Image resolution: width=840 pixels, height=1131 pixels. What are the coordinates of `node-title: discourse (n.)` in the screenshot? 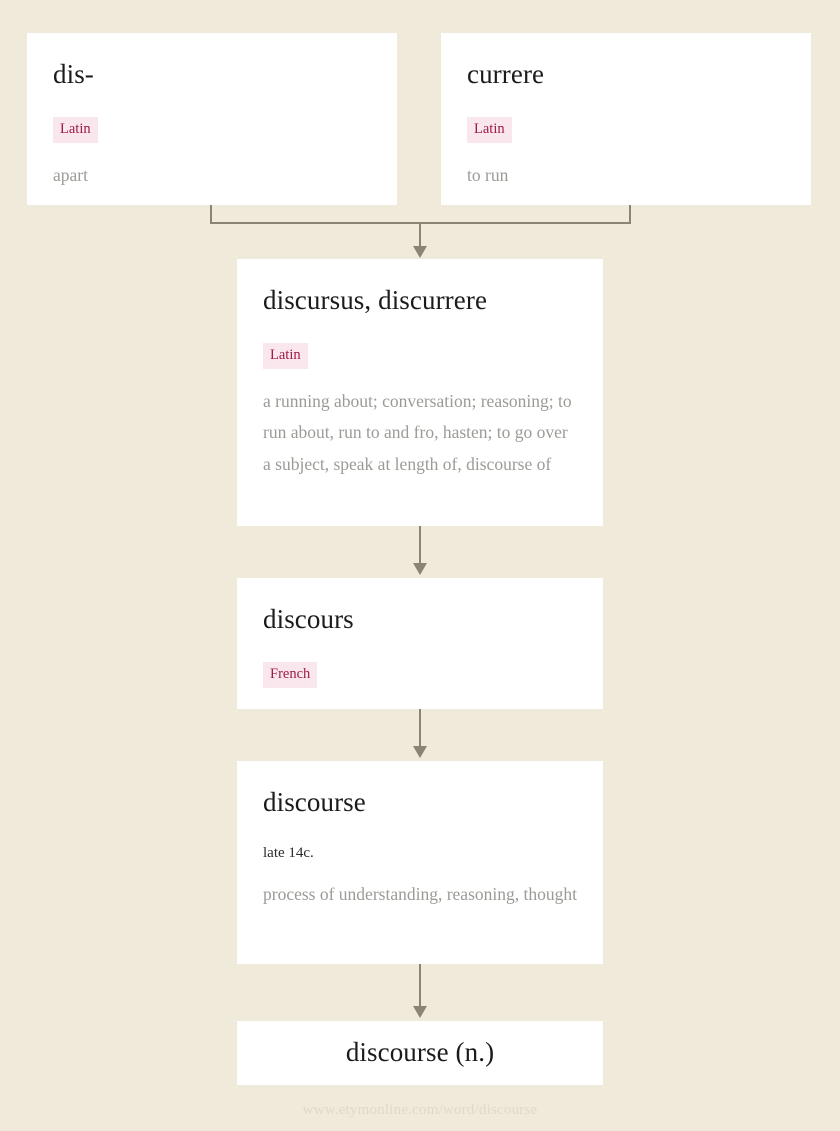 It's located at (420, 1052).